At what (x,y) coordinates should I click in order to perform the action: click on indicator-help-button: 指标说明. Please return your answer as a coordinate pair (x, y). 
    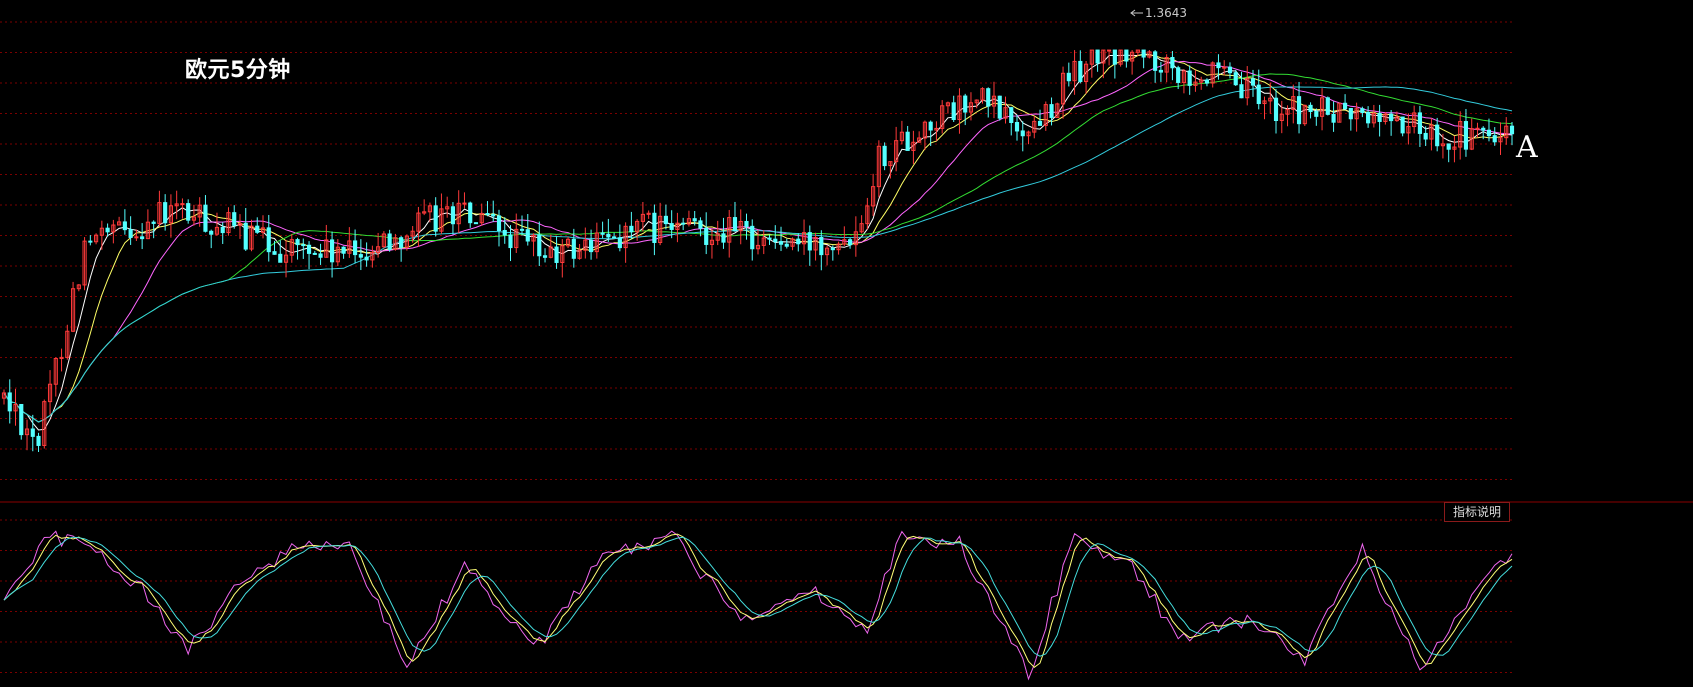
    Looking at the image, I should click on (1477, 512).